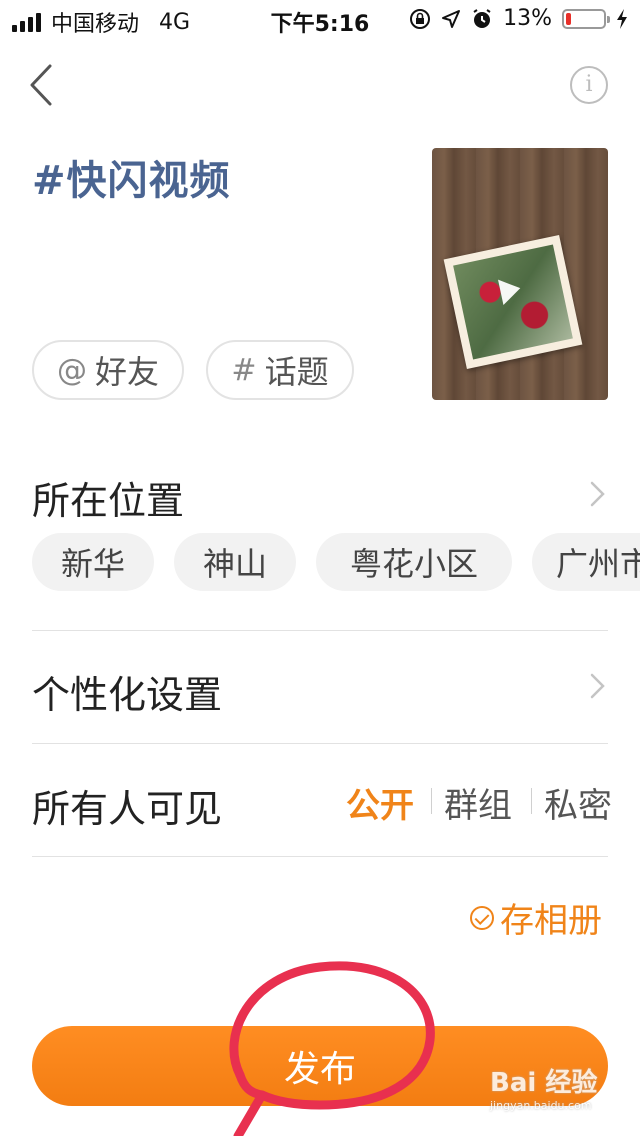  Describe the element at coordinates (235, 562) in the screenshot. I see `location-chip: 神山` at that location.